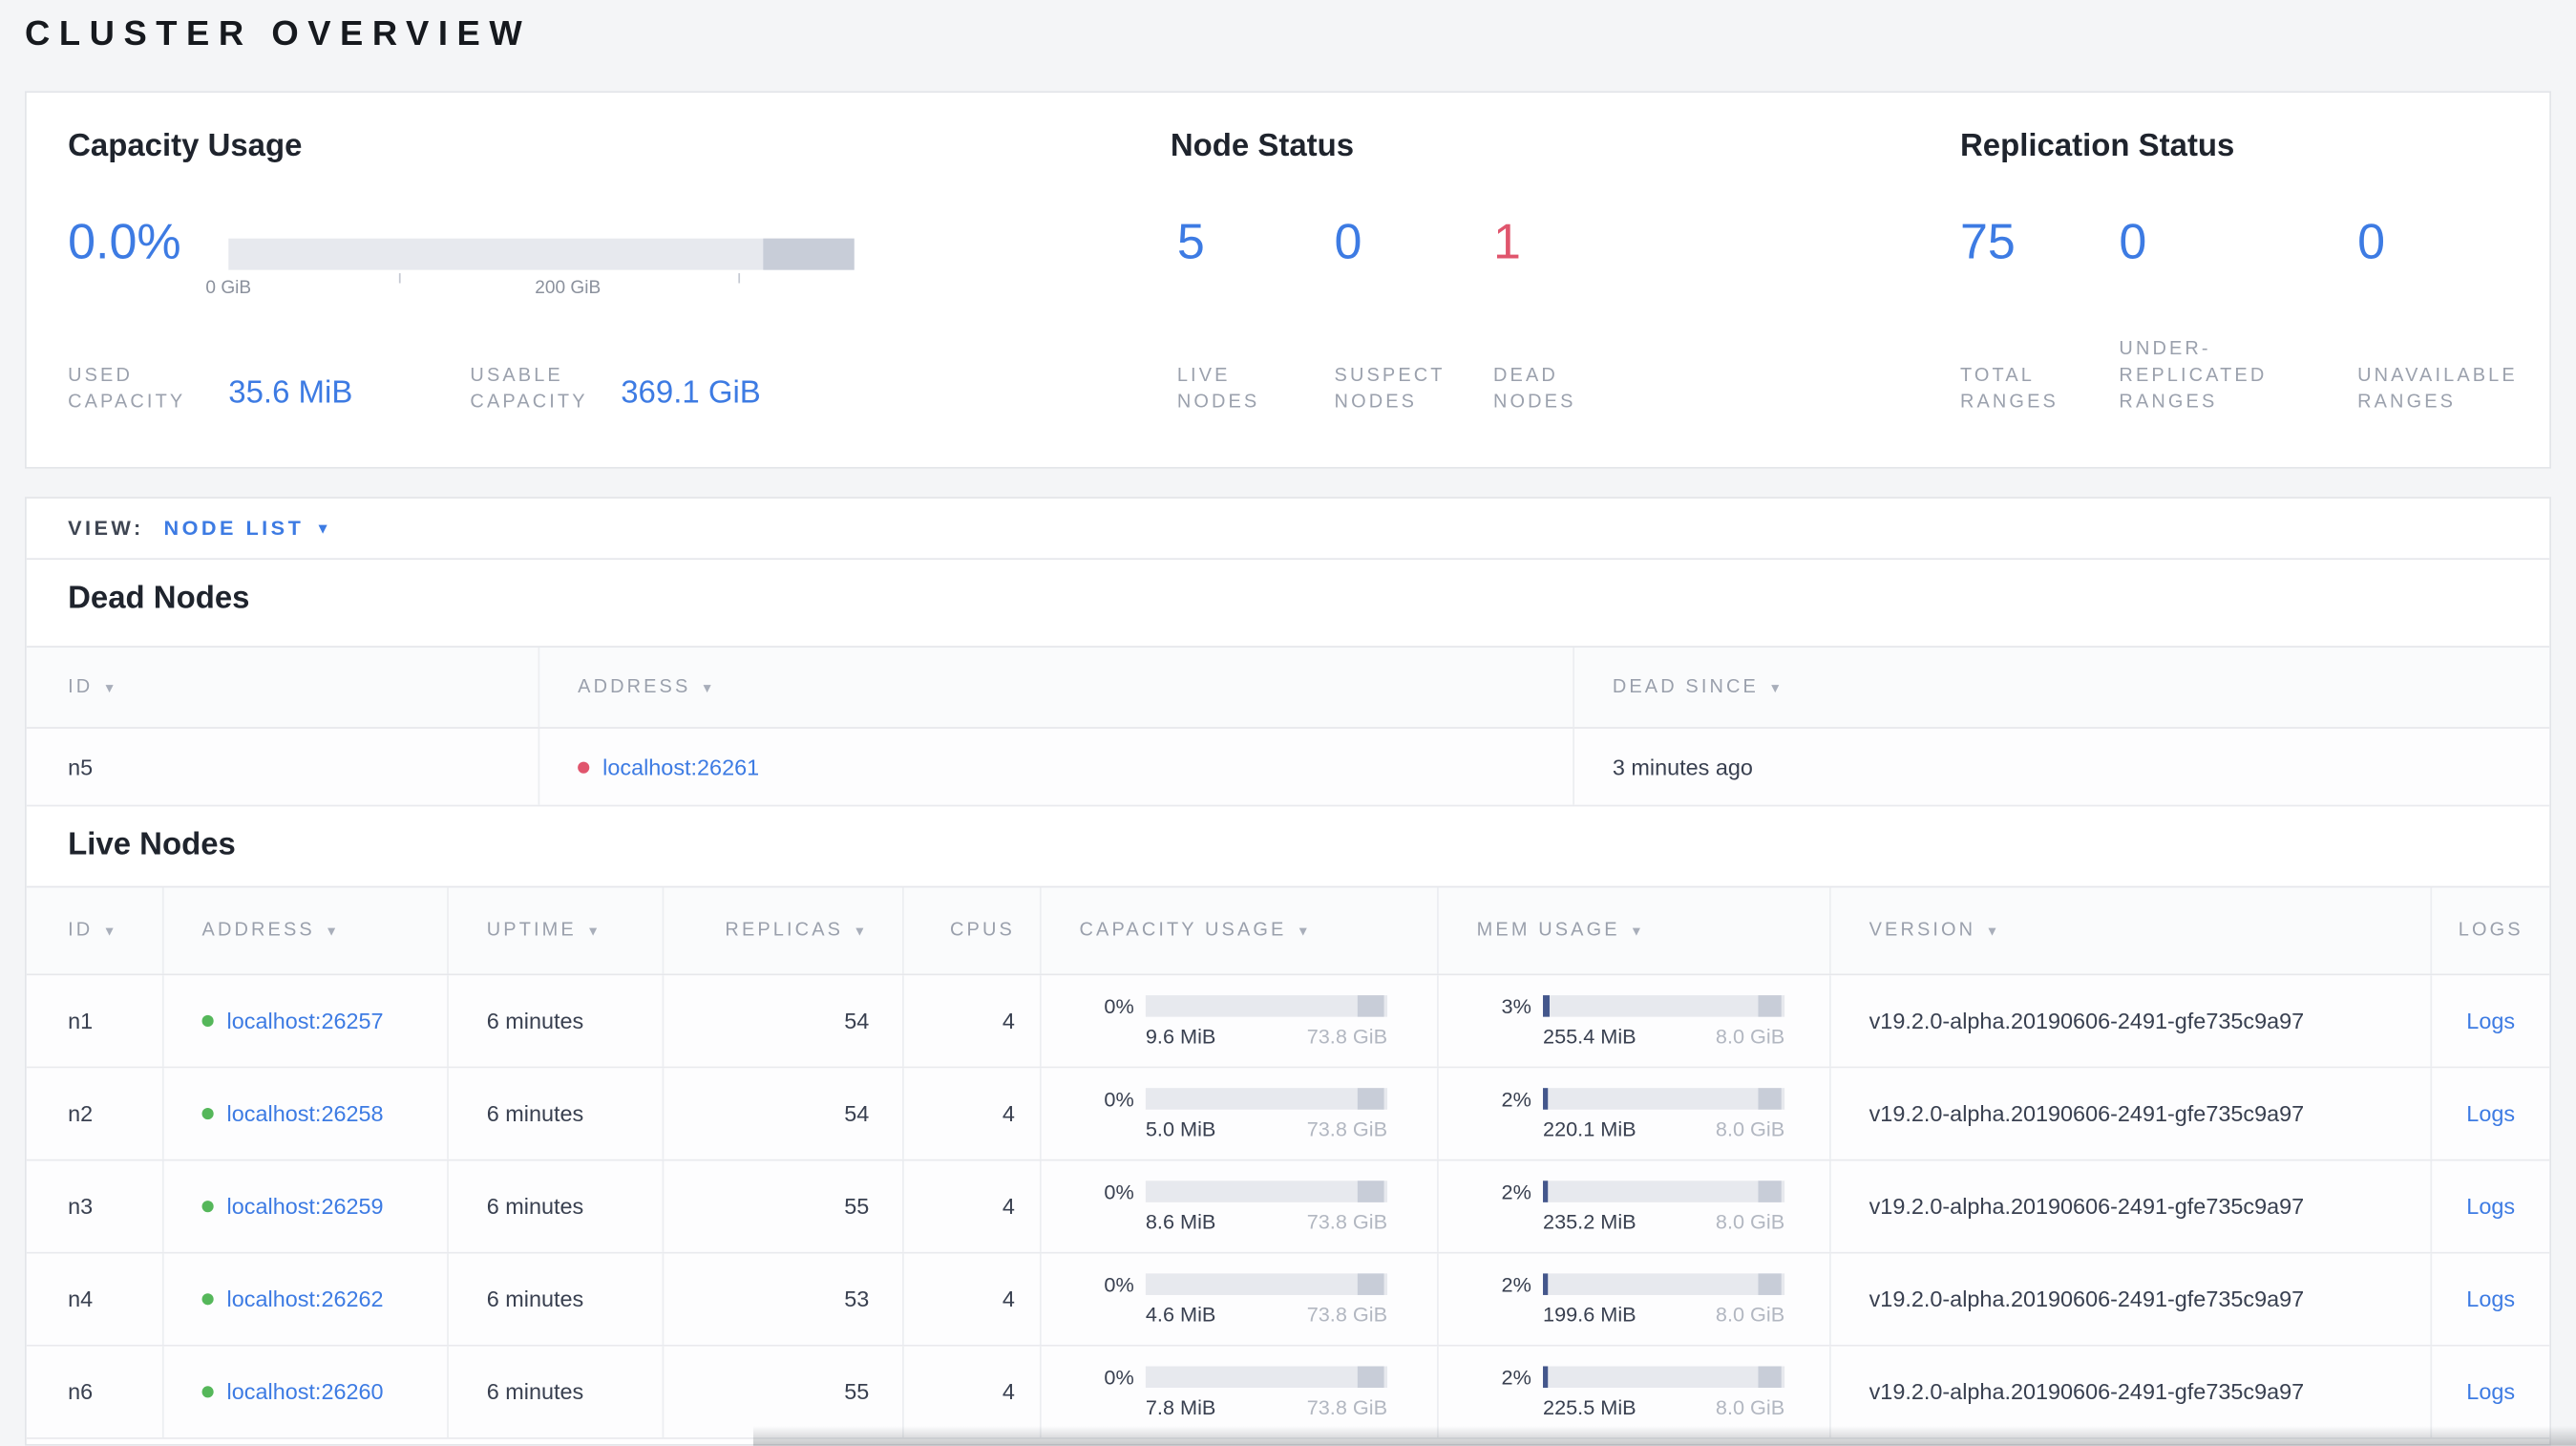  Describe the element at coordinates (784, 1113) in the screenshot. I see `node-replicas: 54` at that location.